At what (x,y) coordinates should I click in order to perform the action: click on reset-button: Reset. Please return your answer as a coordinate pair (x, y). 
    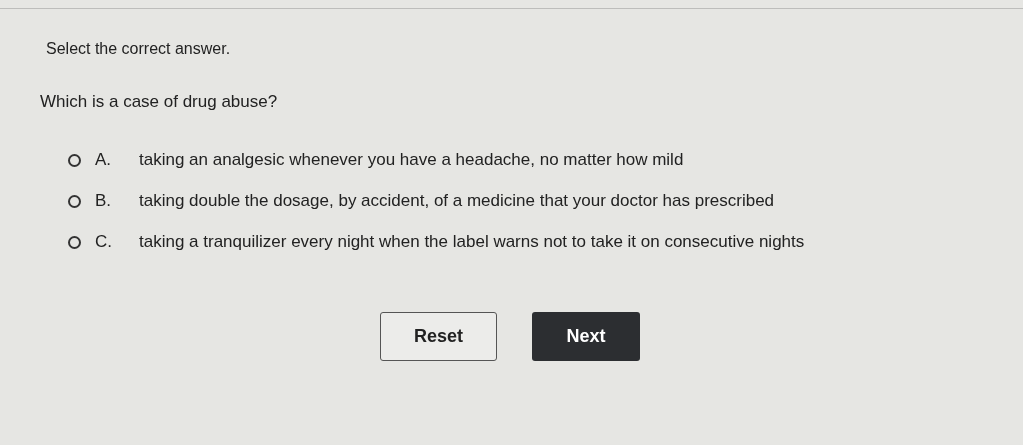
    Looking at the image, I should click on (438, 336).